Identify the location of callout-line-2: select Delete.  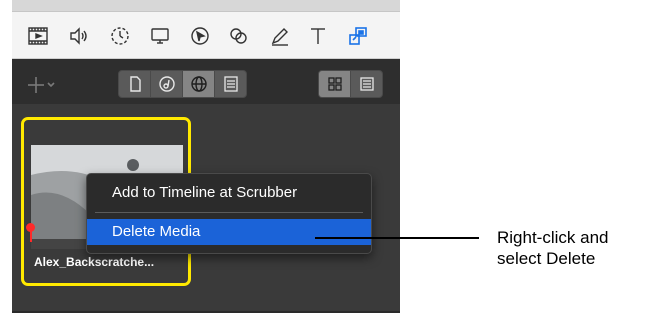
(546, 258).